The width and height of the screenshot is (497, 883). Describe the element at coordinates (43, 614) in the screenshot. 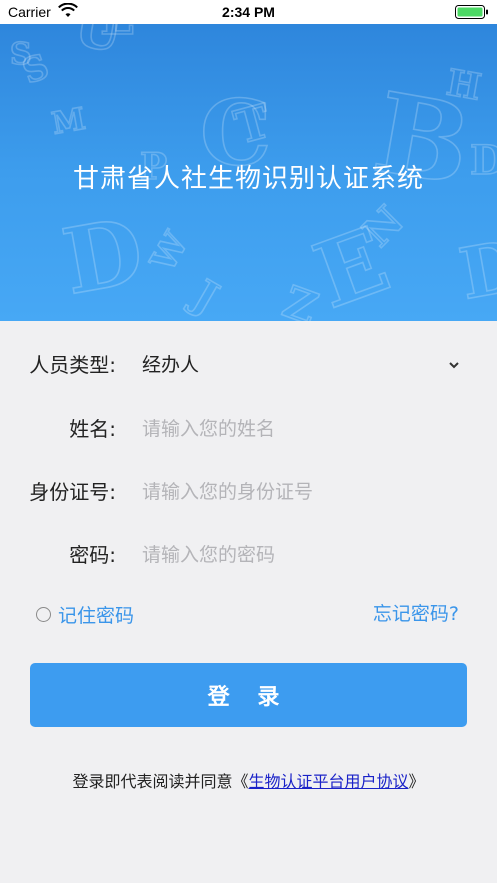

I see `radio-icon` at that location.